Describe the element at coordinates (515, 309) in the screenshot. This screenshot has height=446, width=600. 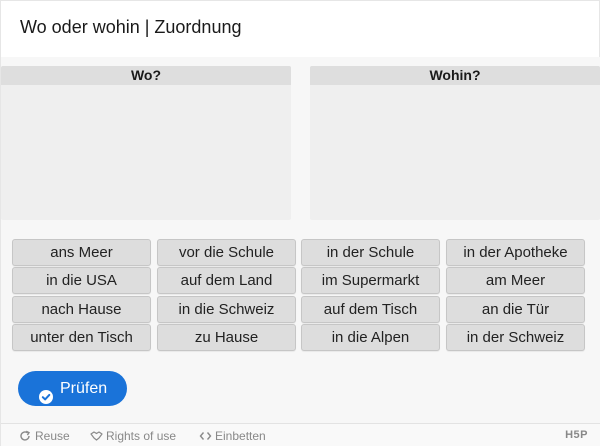
I see `draggable-item: an die Tür` at that location.